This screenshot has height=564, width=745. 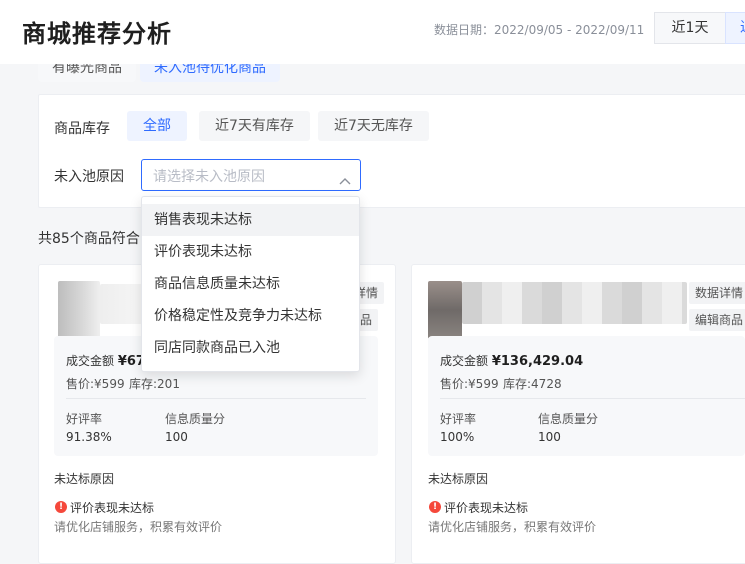 I want to click on range-1d-button: 近1天, so click(x=690, y=28).